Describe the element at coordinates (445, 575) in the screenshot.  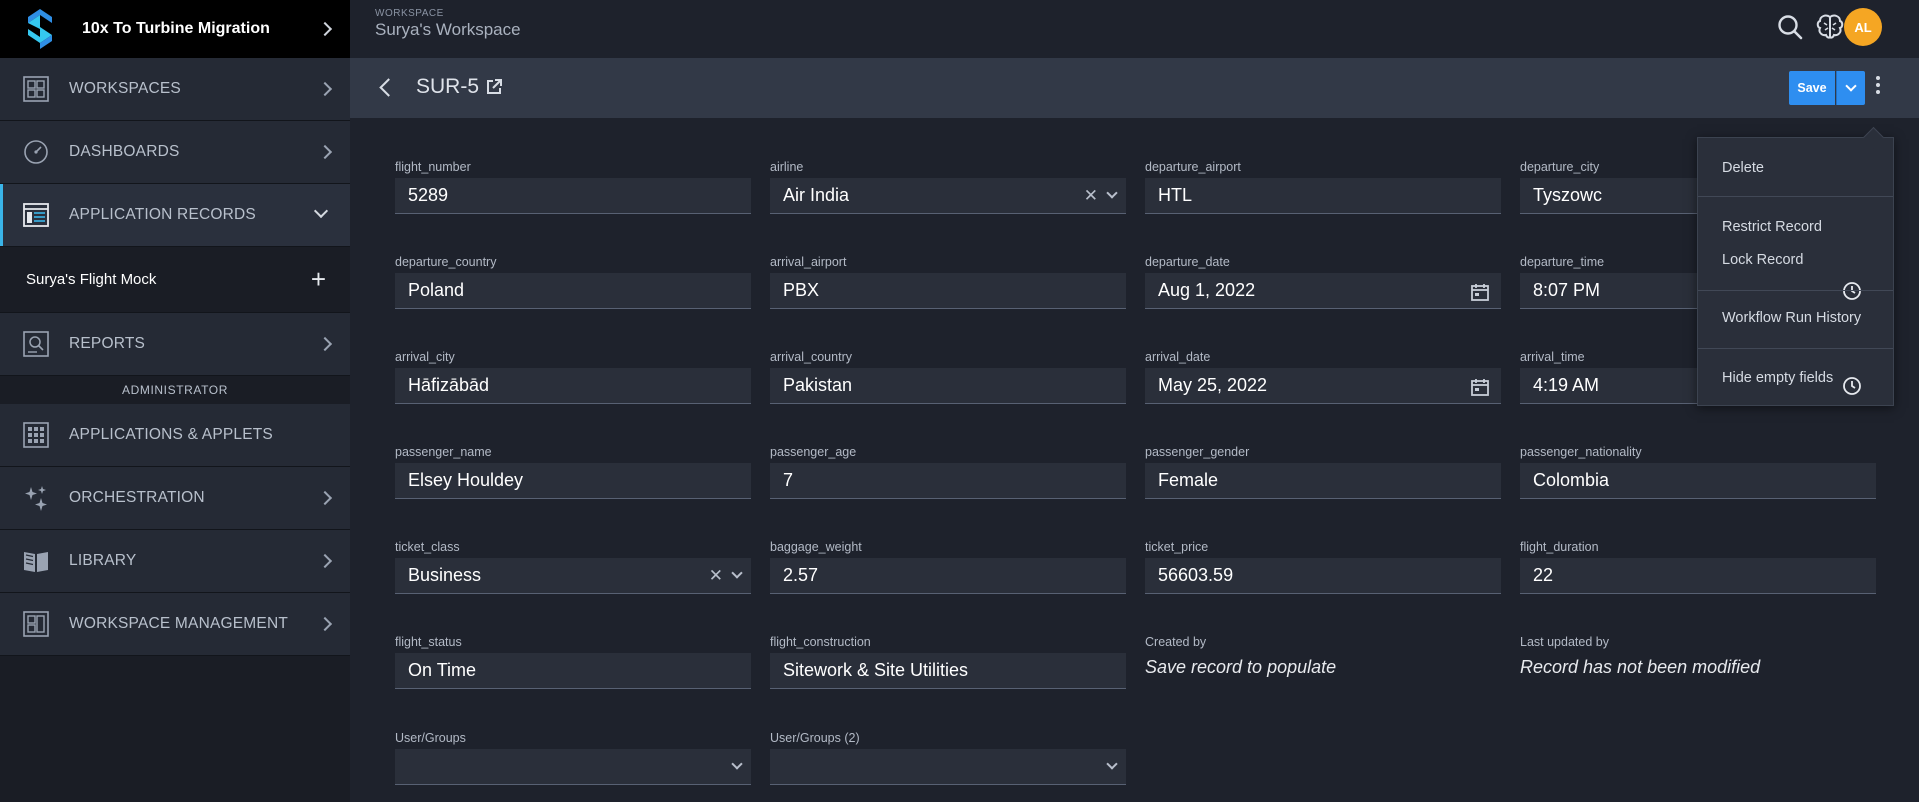
I see `ticket-class-value: Business` at that location.